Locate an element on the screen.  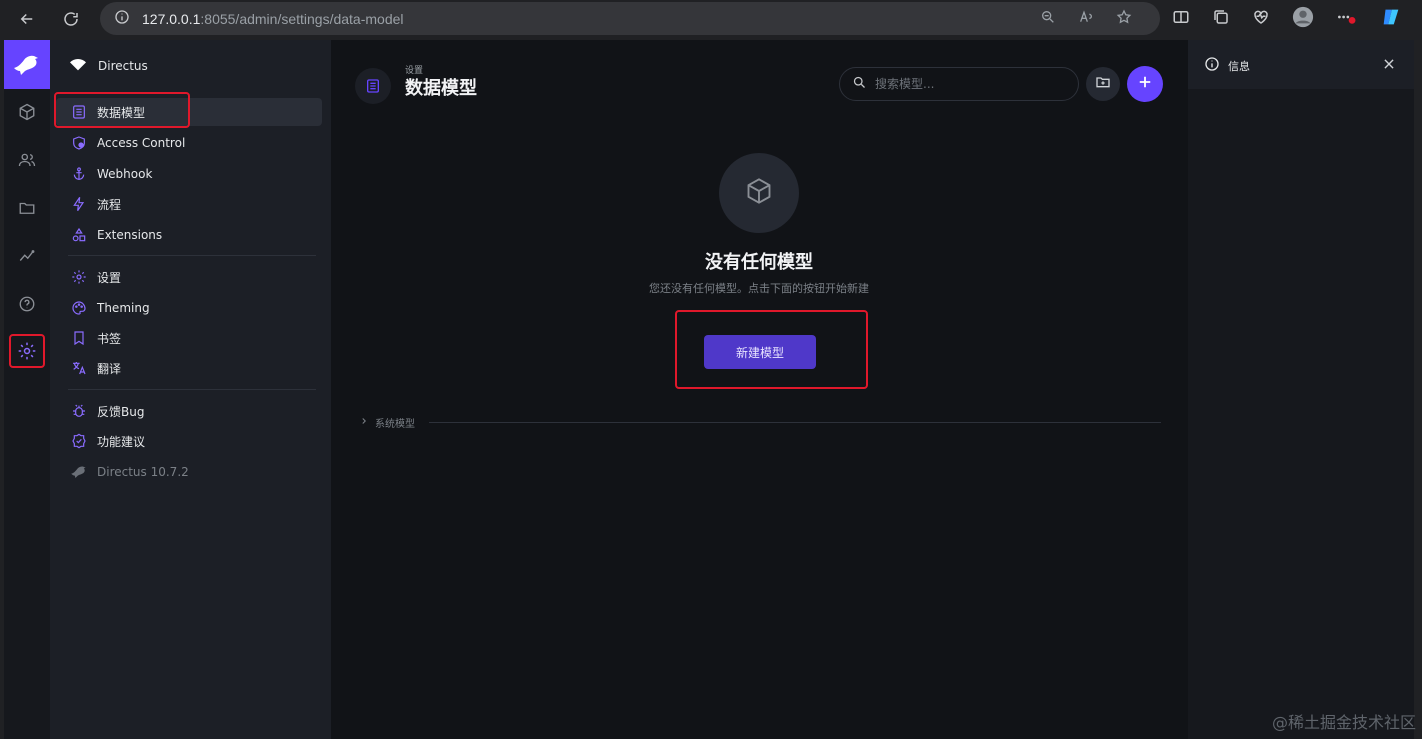
back-icon is located at coordinates (27, 19).